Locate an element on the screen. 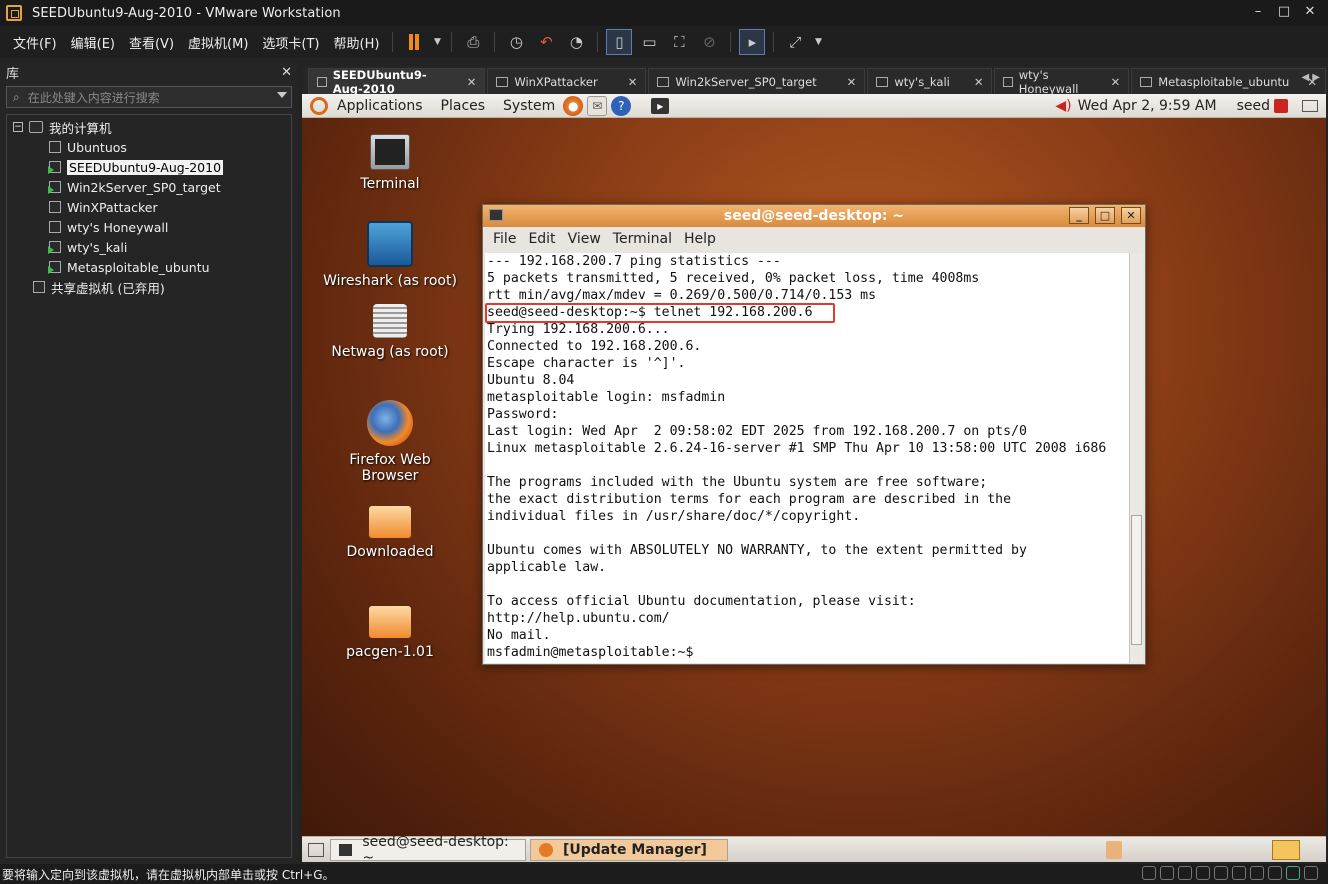 This screenshot has height=884, width=1328. network-adapter-icon is located at coordinates (1203, 873).